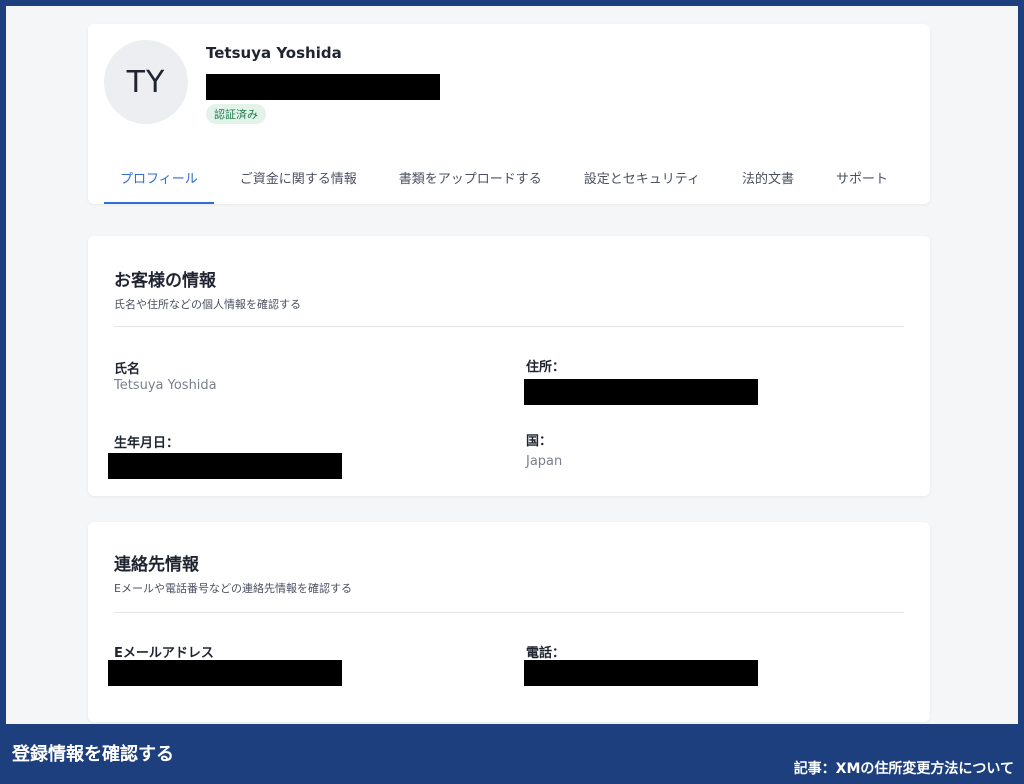  I want to click on tab-label: プロフィール, so click(159, 179).